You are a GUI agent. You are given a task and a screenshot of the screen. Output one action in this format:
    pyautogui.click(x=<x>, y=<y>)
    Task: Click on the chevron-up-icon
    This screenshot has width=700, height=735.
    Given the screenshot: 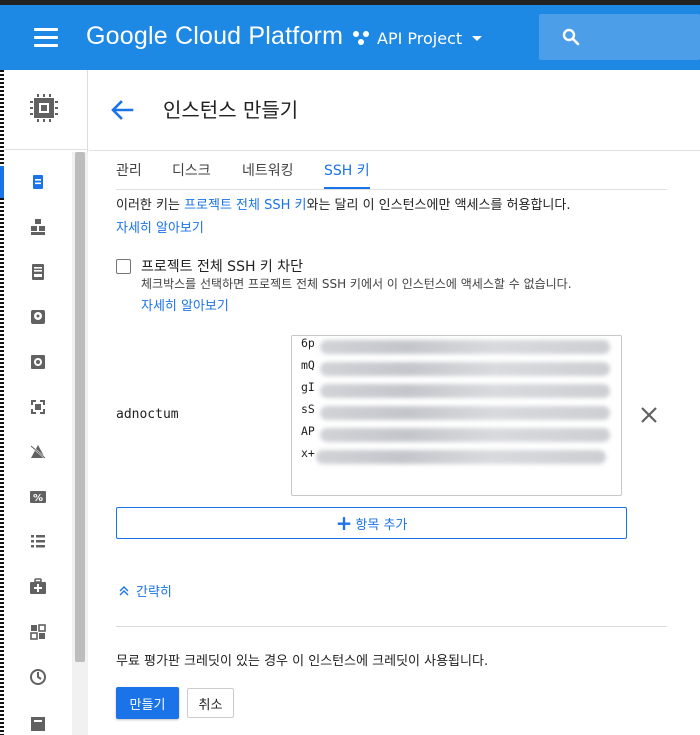 What is the action you would take?
    pyautogui.click(x=124, y=590)
    